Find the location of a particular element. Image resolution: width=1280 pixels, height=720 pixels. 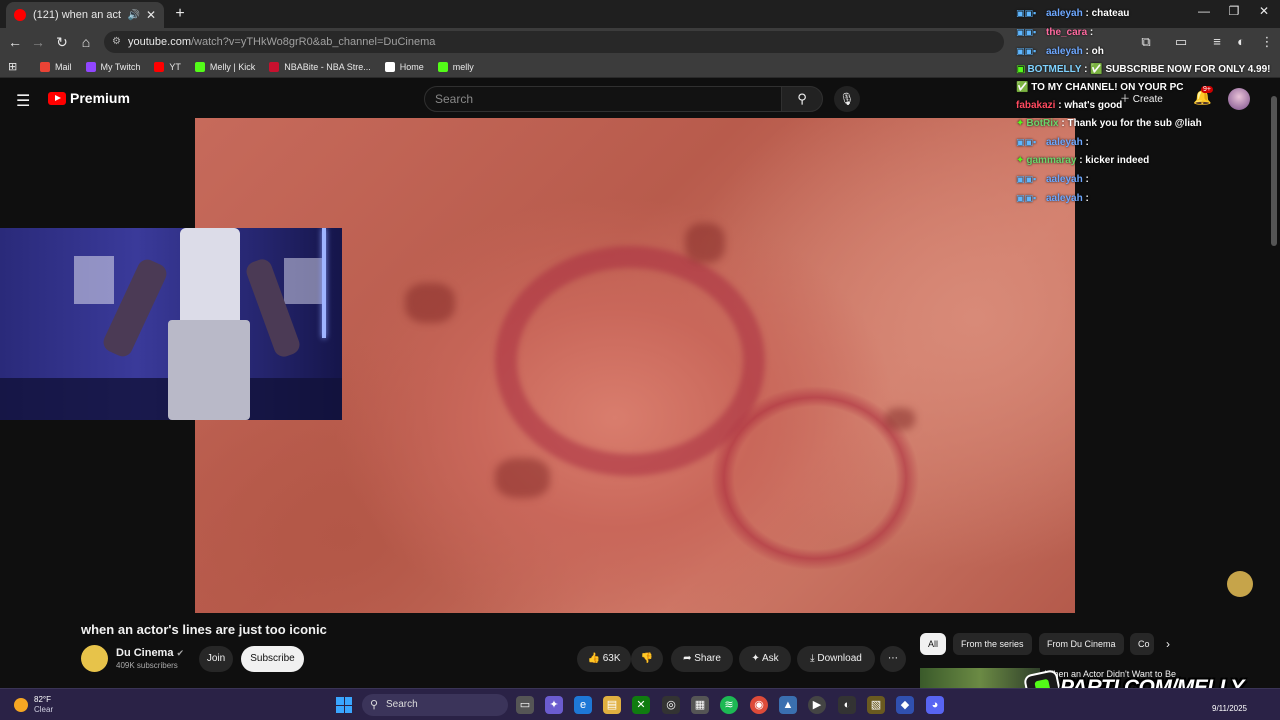

reload-icon: ↻ is located at coordinates (62, 42).